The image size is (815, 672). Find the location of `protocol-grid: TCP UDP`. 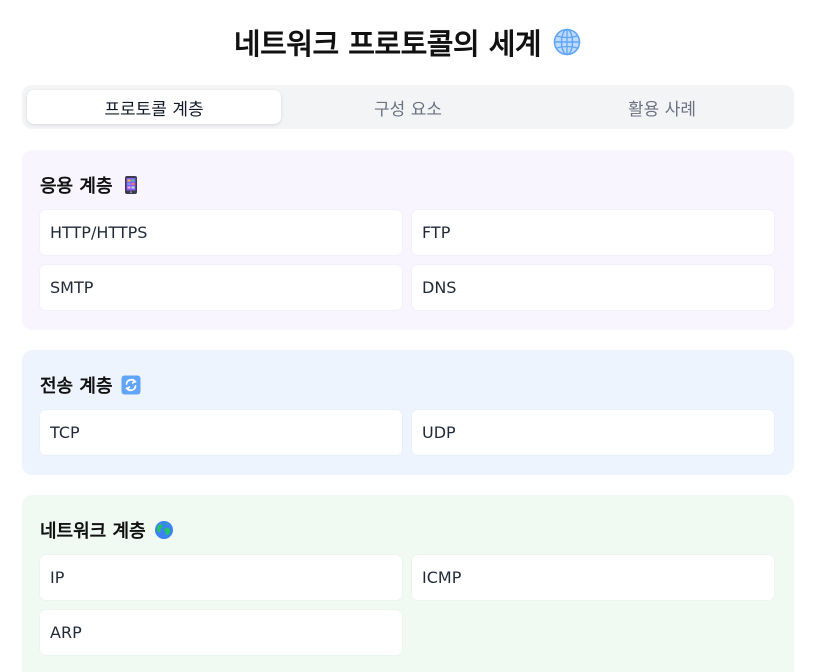

protocol-grid: TCP UDP is located at coordinates (408, 432).